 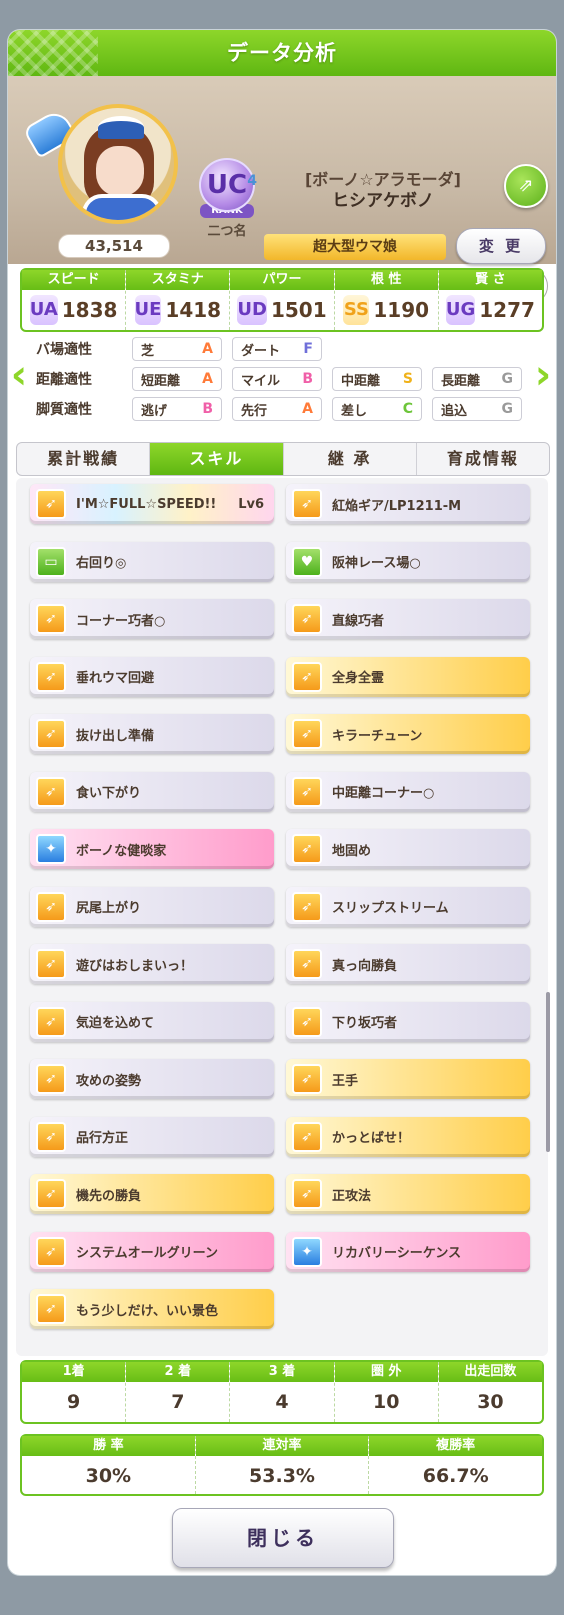 I want to click on skill-item: ➶ I'M☆FULL☆SPEED!! Lv6, so click(x=152, y=504).